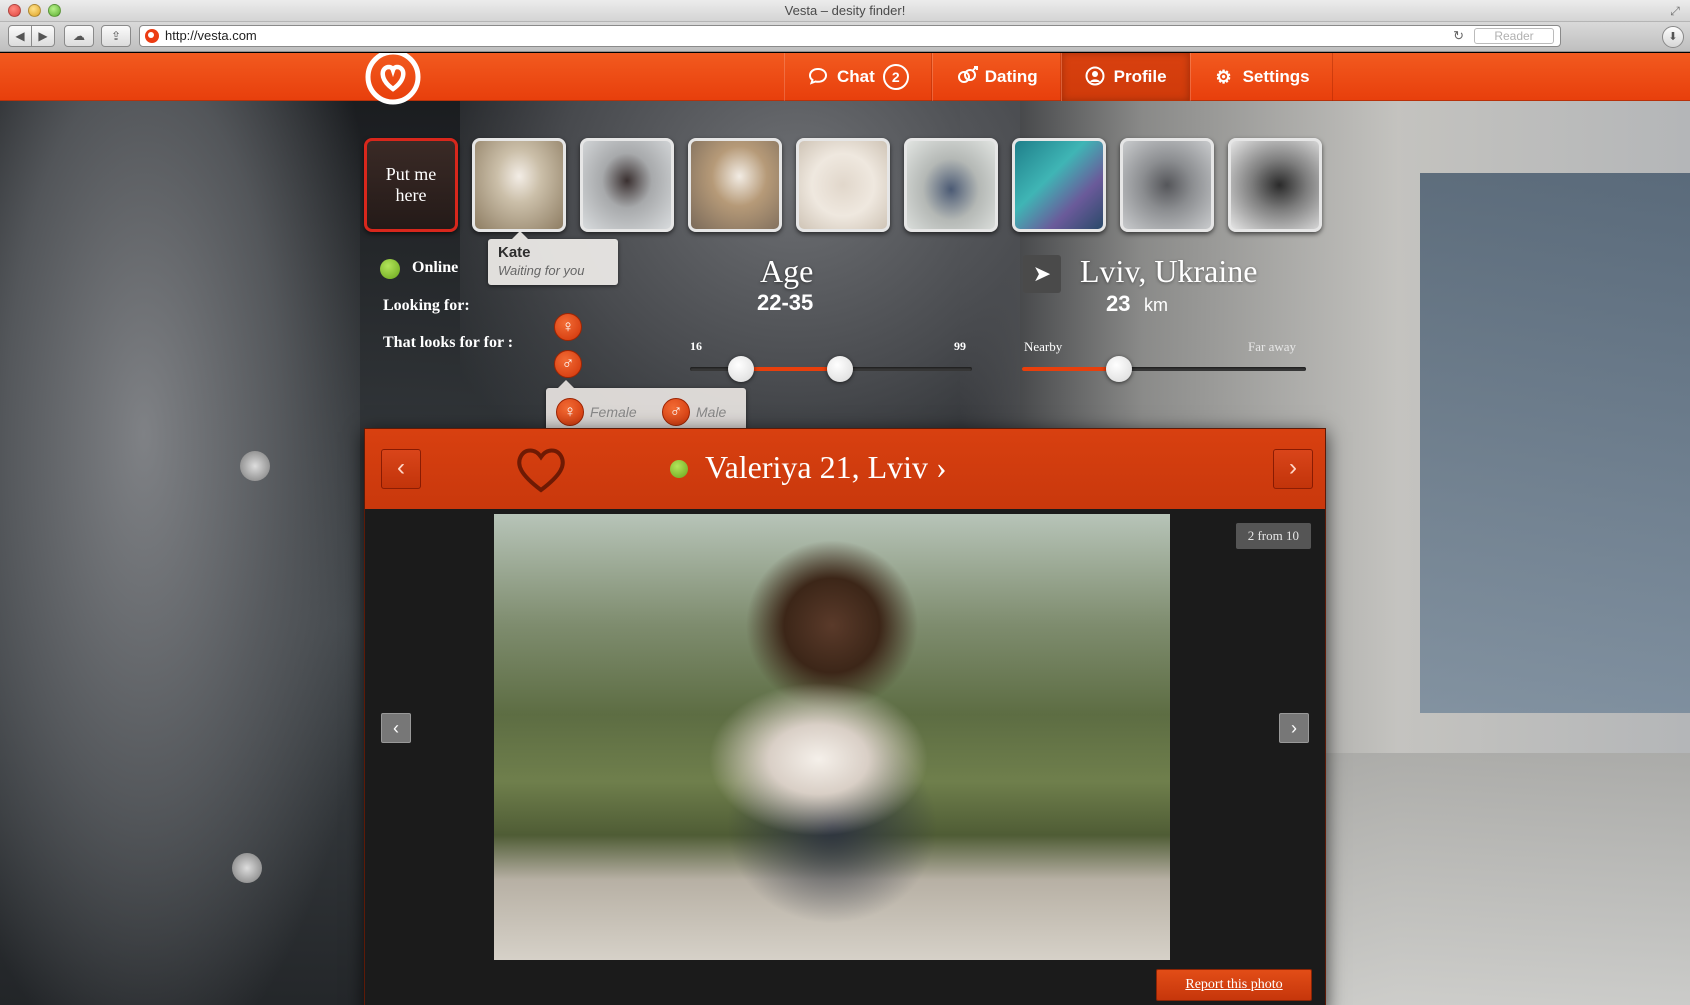 This screenshot has width=1690, height=1005. Describe the element at coordinates (211, 35) in the screenshot. I see `url-text: http://vesta.com` at that location.